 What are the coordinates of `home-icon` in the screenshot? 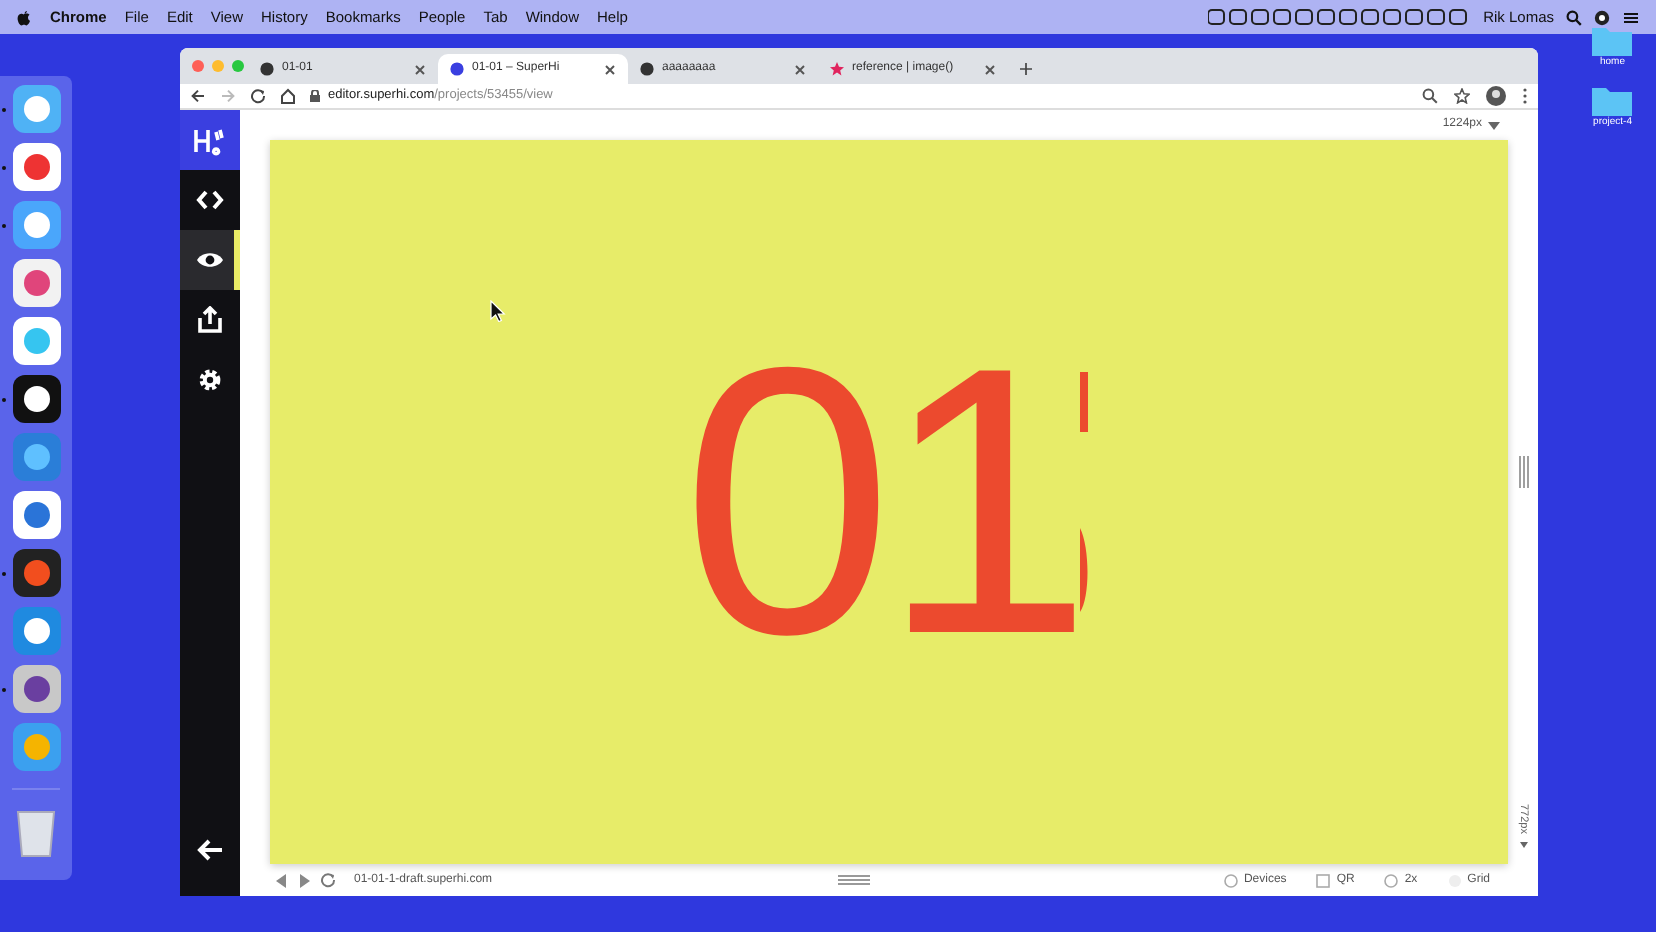 It's located at (288, 96).